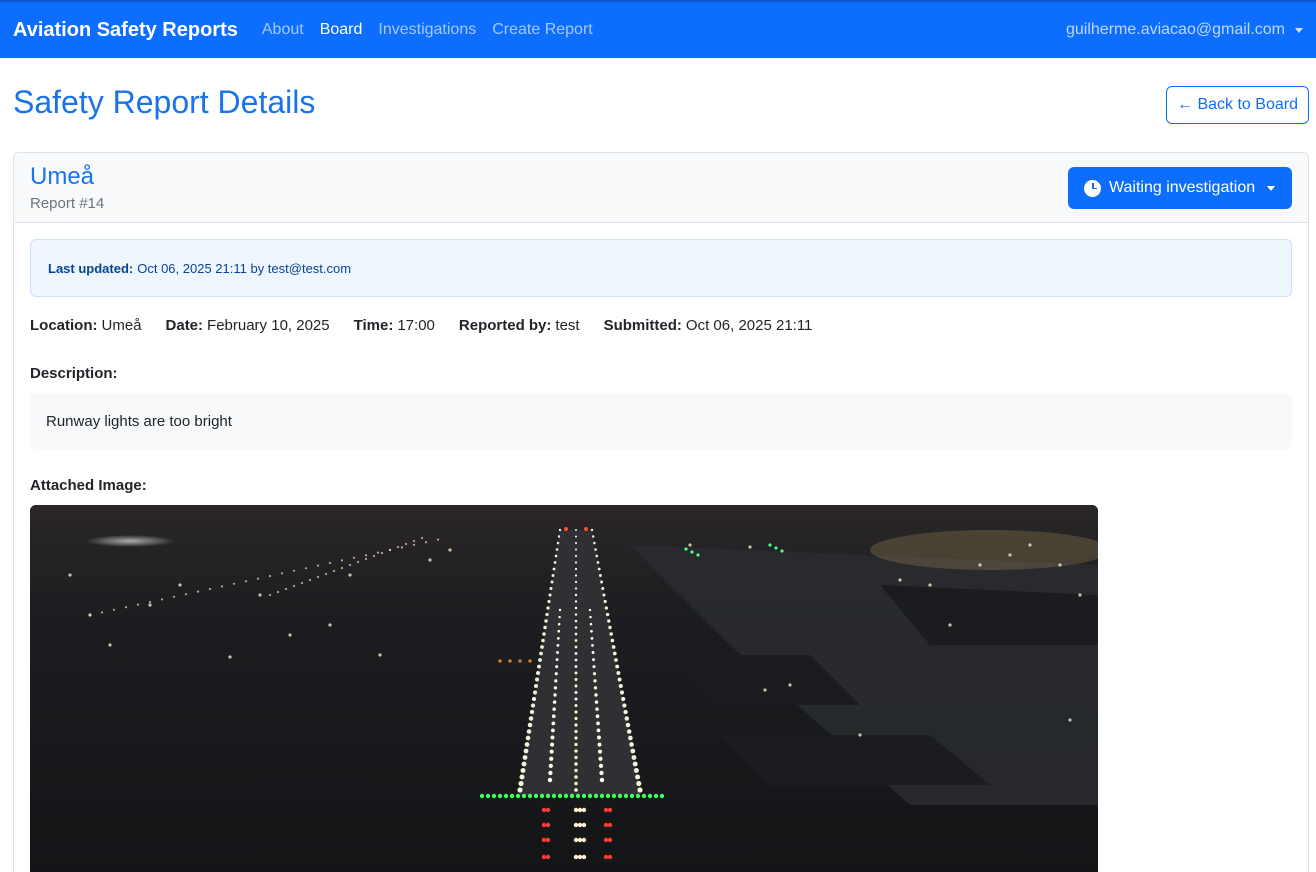  What do you see at coordinates (373, 325) in the screenshot?
I see `meta-time-label: Time:` at bounding box center [373, 325].